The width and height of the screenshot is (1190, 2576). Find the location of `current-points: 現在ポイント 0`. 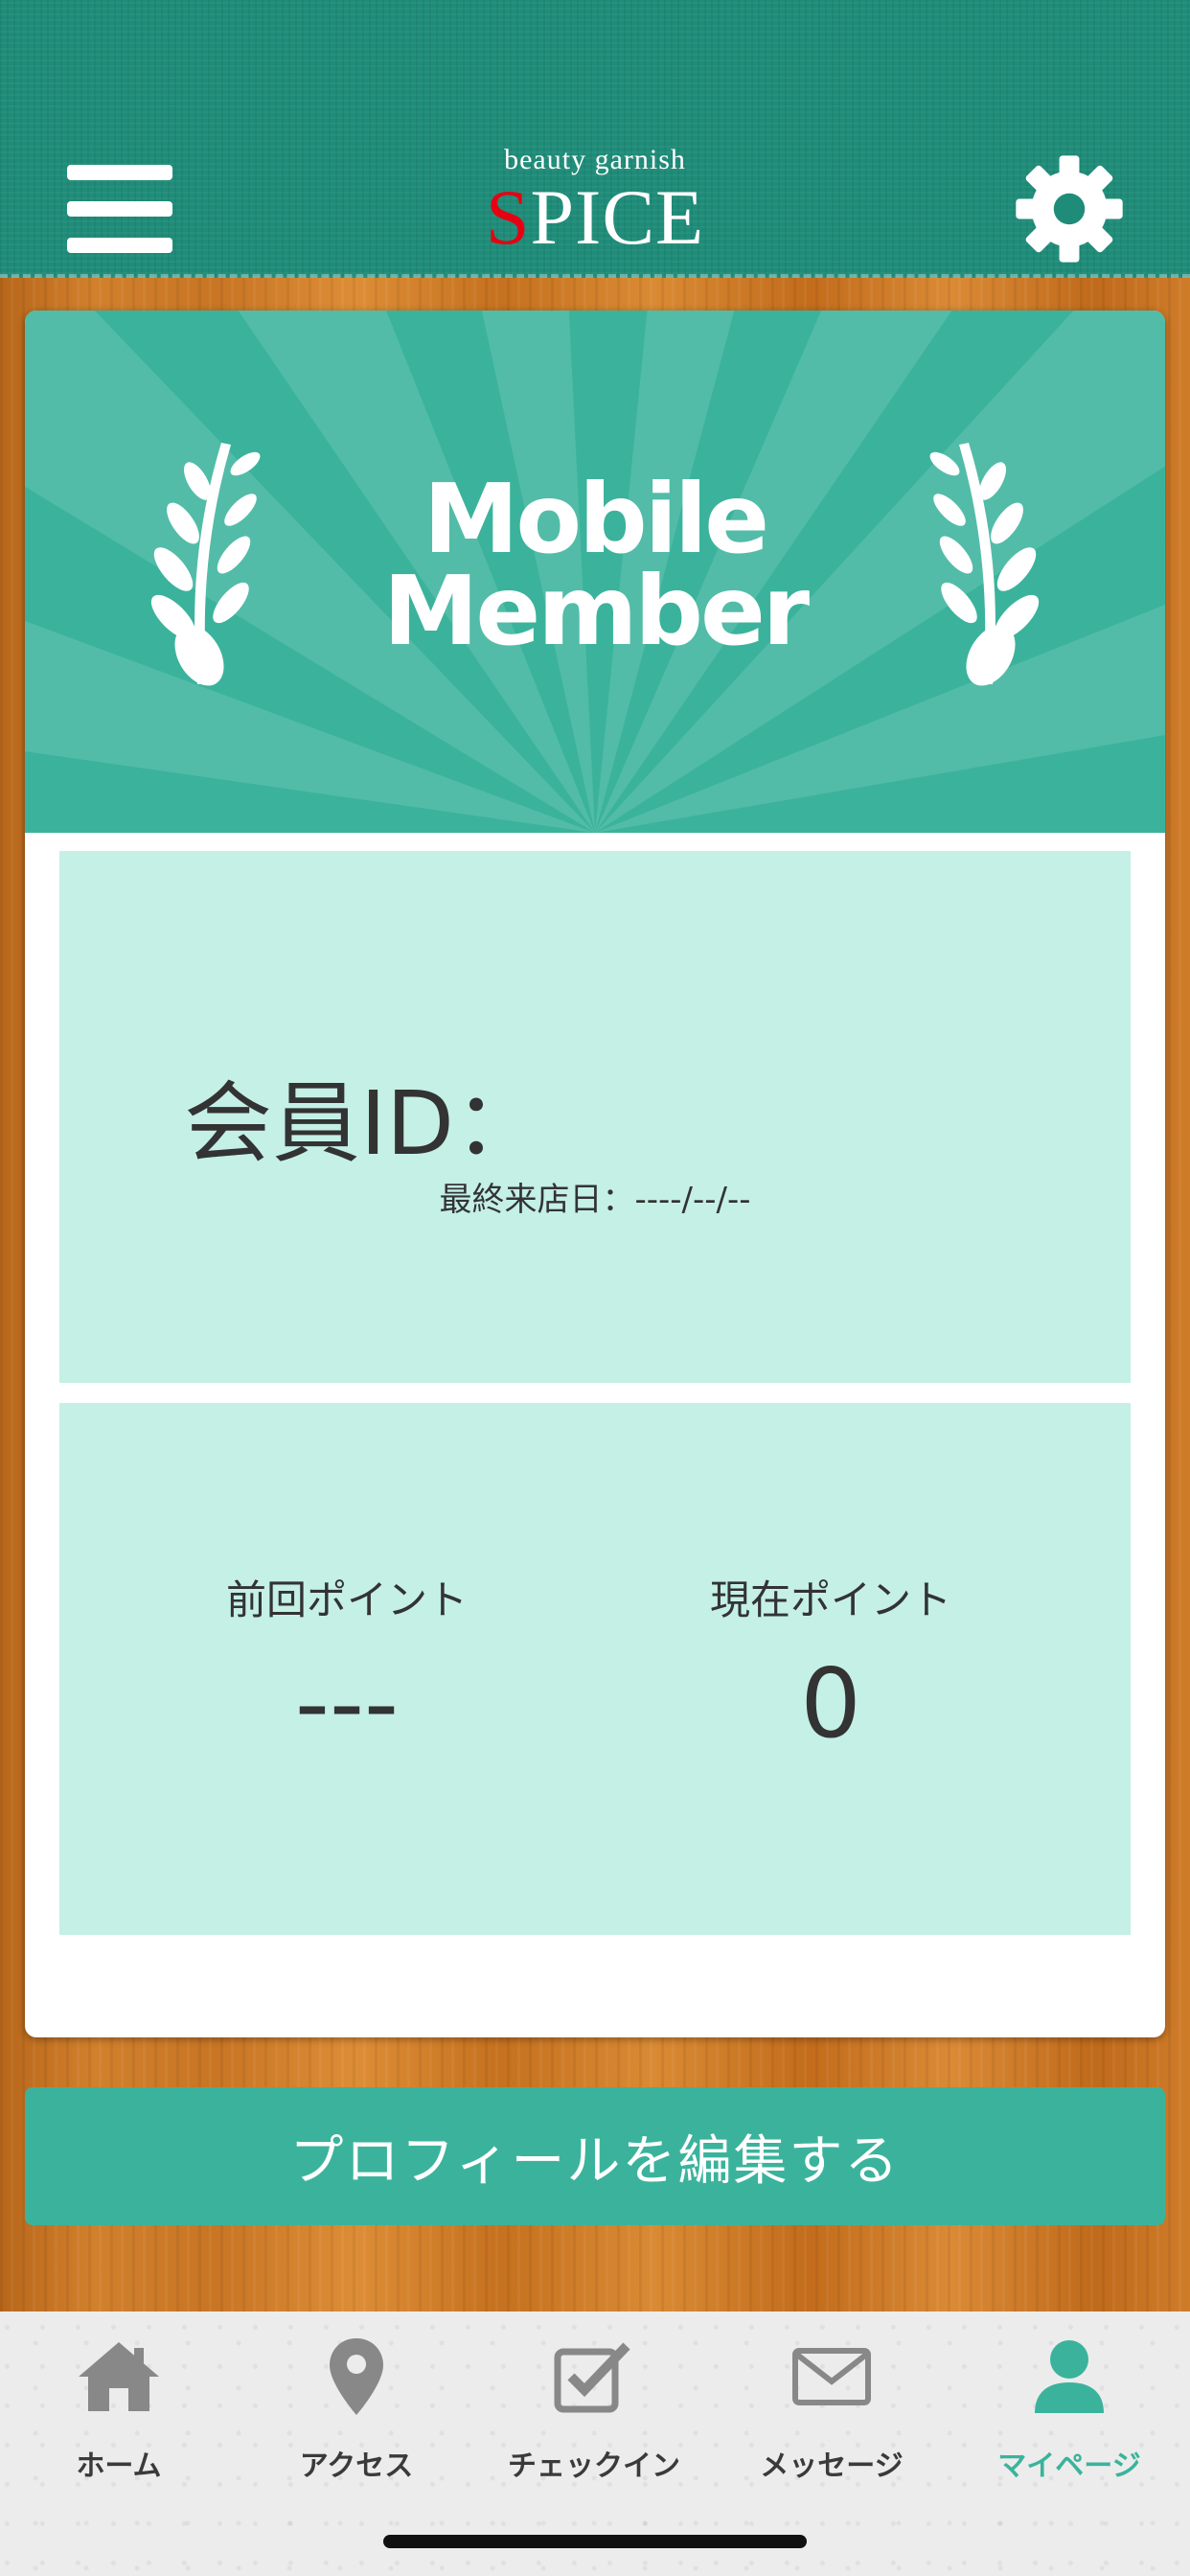

current-points: 現在ポイント 0 is located at coordinates (831, 1664).